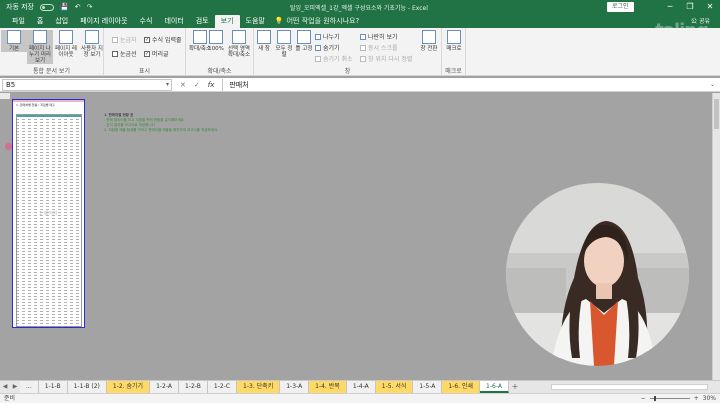 The height and width of the screenshot is (403, 720). Describe the element at coordinates (48, 213) in the screenshot. I see `print-page-preview: 1. 판매처별 현황 / 지점별 매출 1 페이지` at that location.